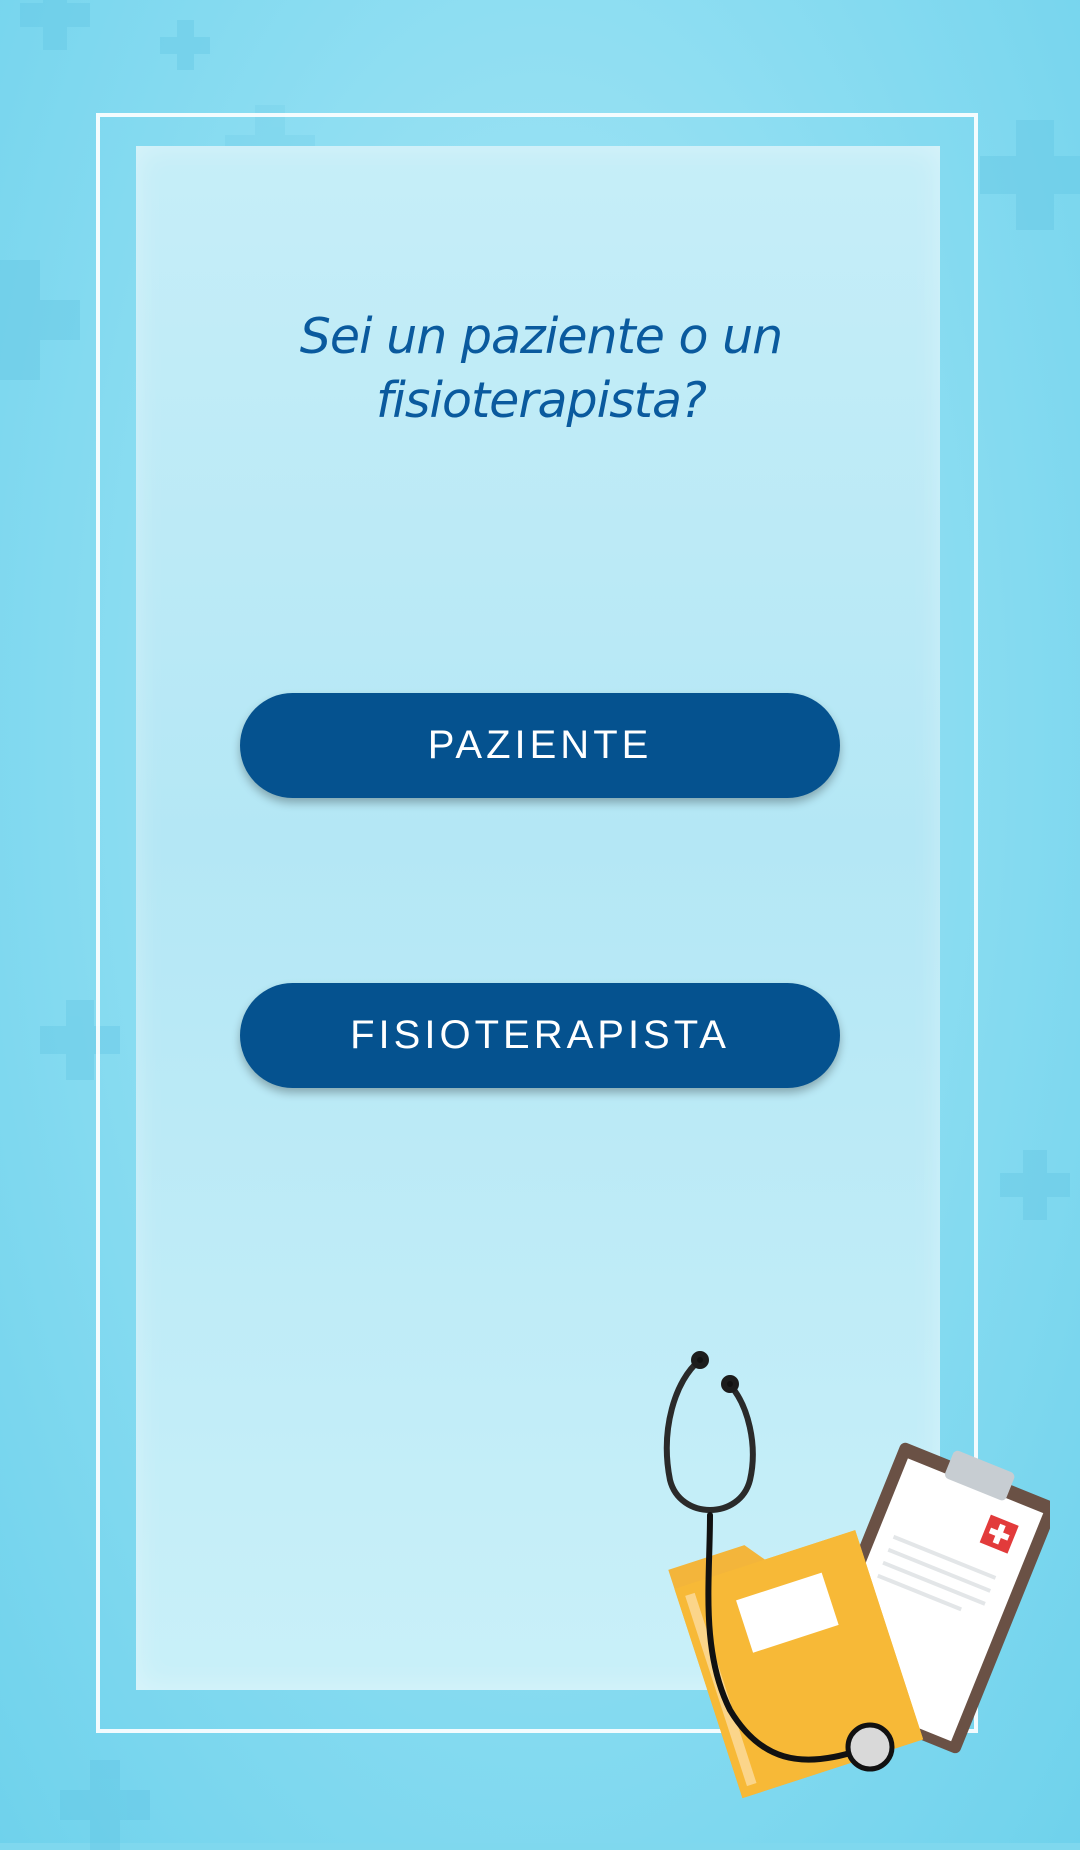  I want to click on medical-illustration, so click(856, 1575).